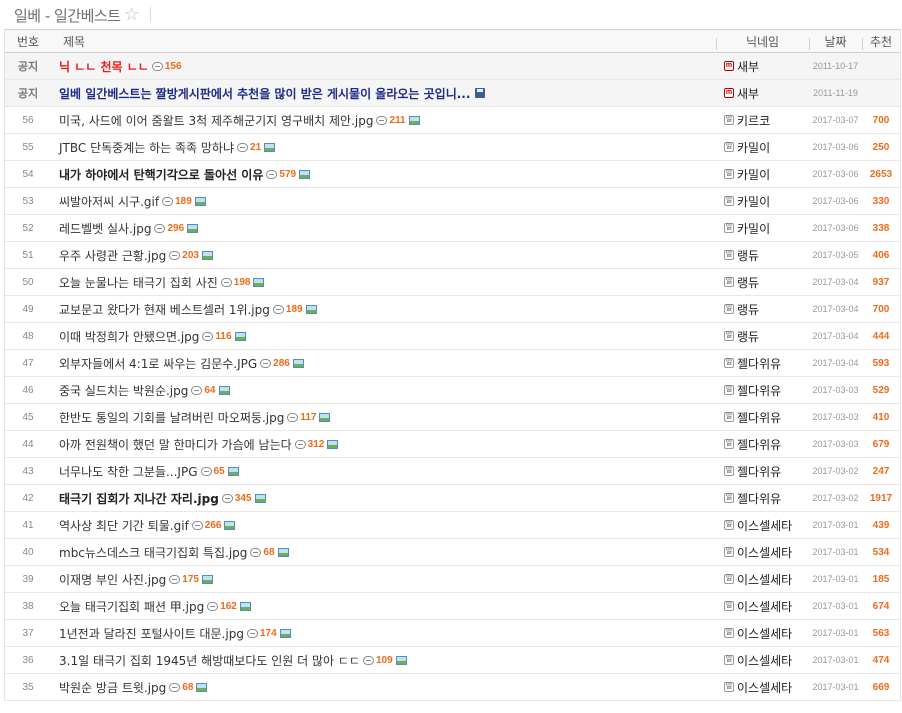 Image resolution: width=902 pixels, height=713 pixels. What do you see at coordinates (129, 336) in the screenshot?
I see `post-title-link: 이때 박정희가 안됐으면.jpg` at bounding box center [129, 336].